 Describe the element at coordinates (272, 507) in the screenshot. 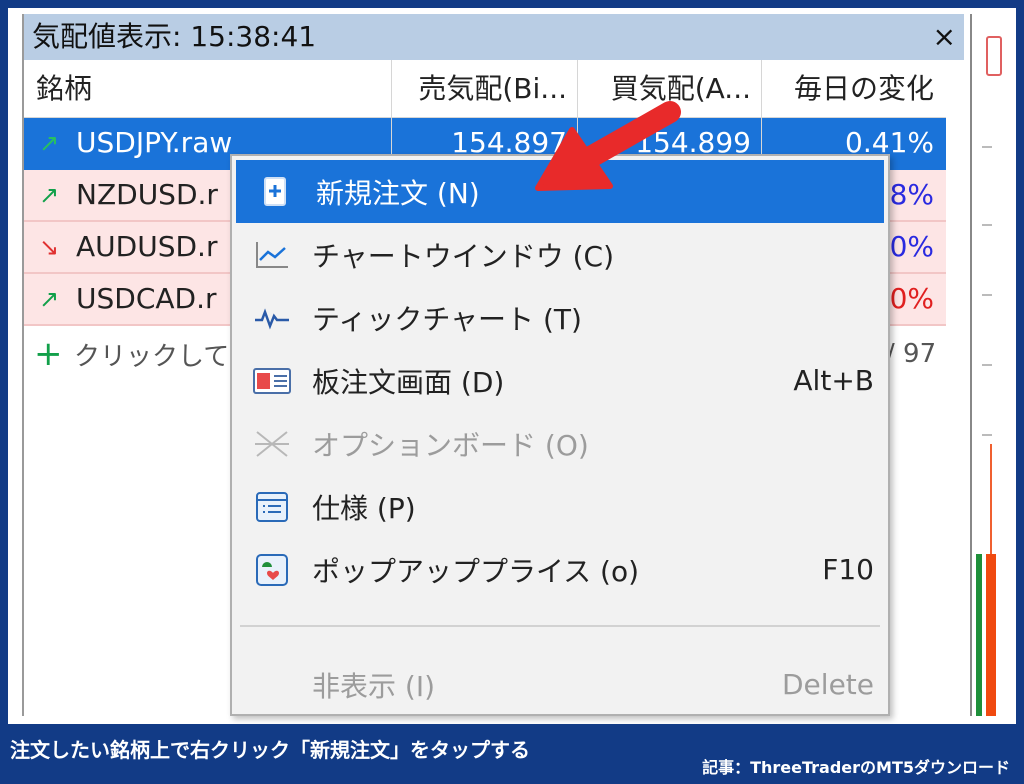

I see `specification-icon` at that location.